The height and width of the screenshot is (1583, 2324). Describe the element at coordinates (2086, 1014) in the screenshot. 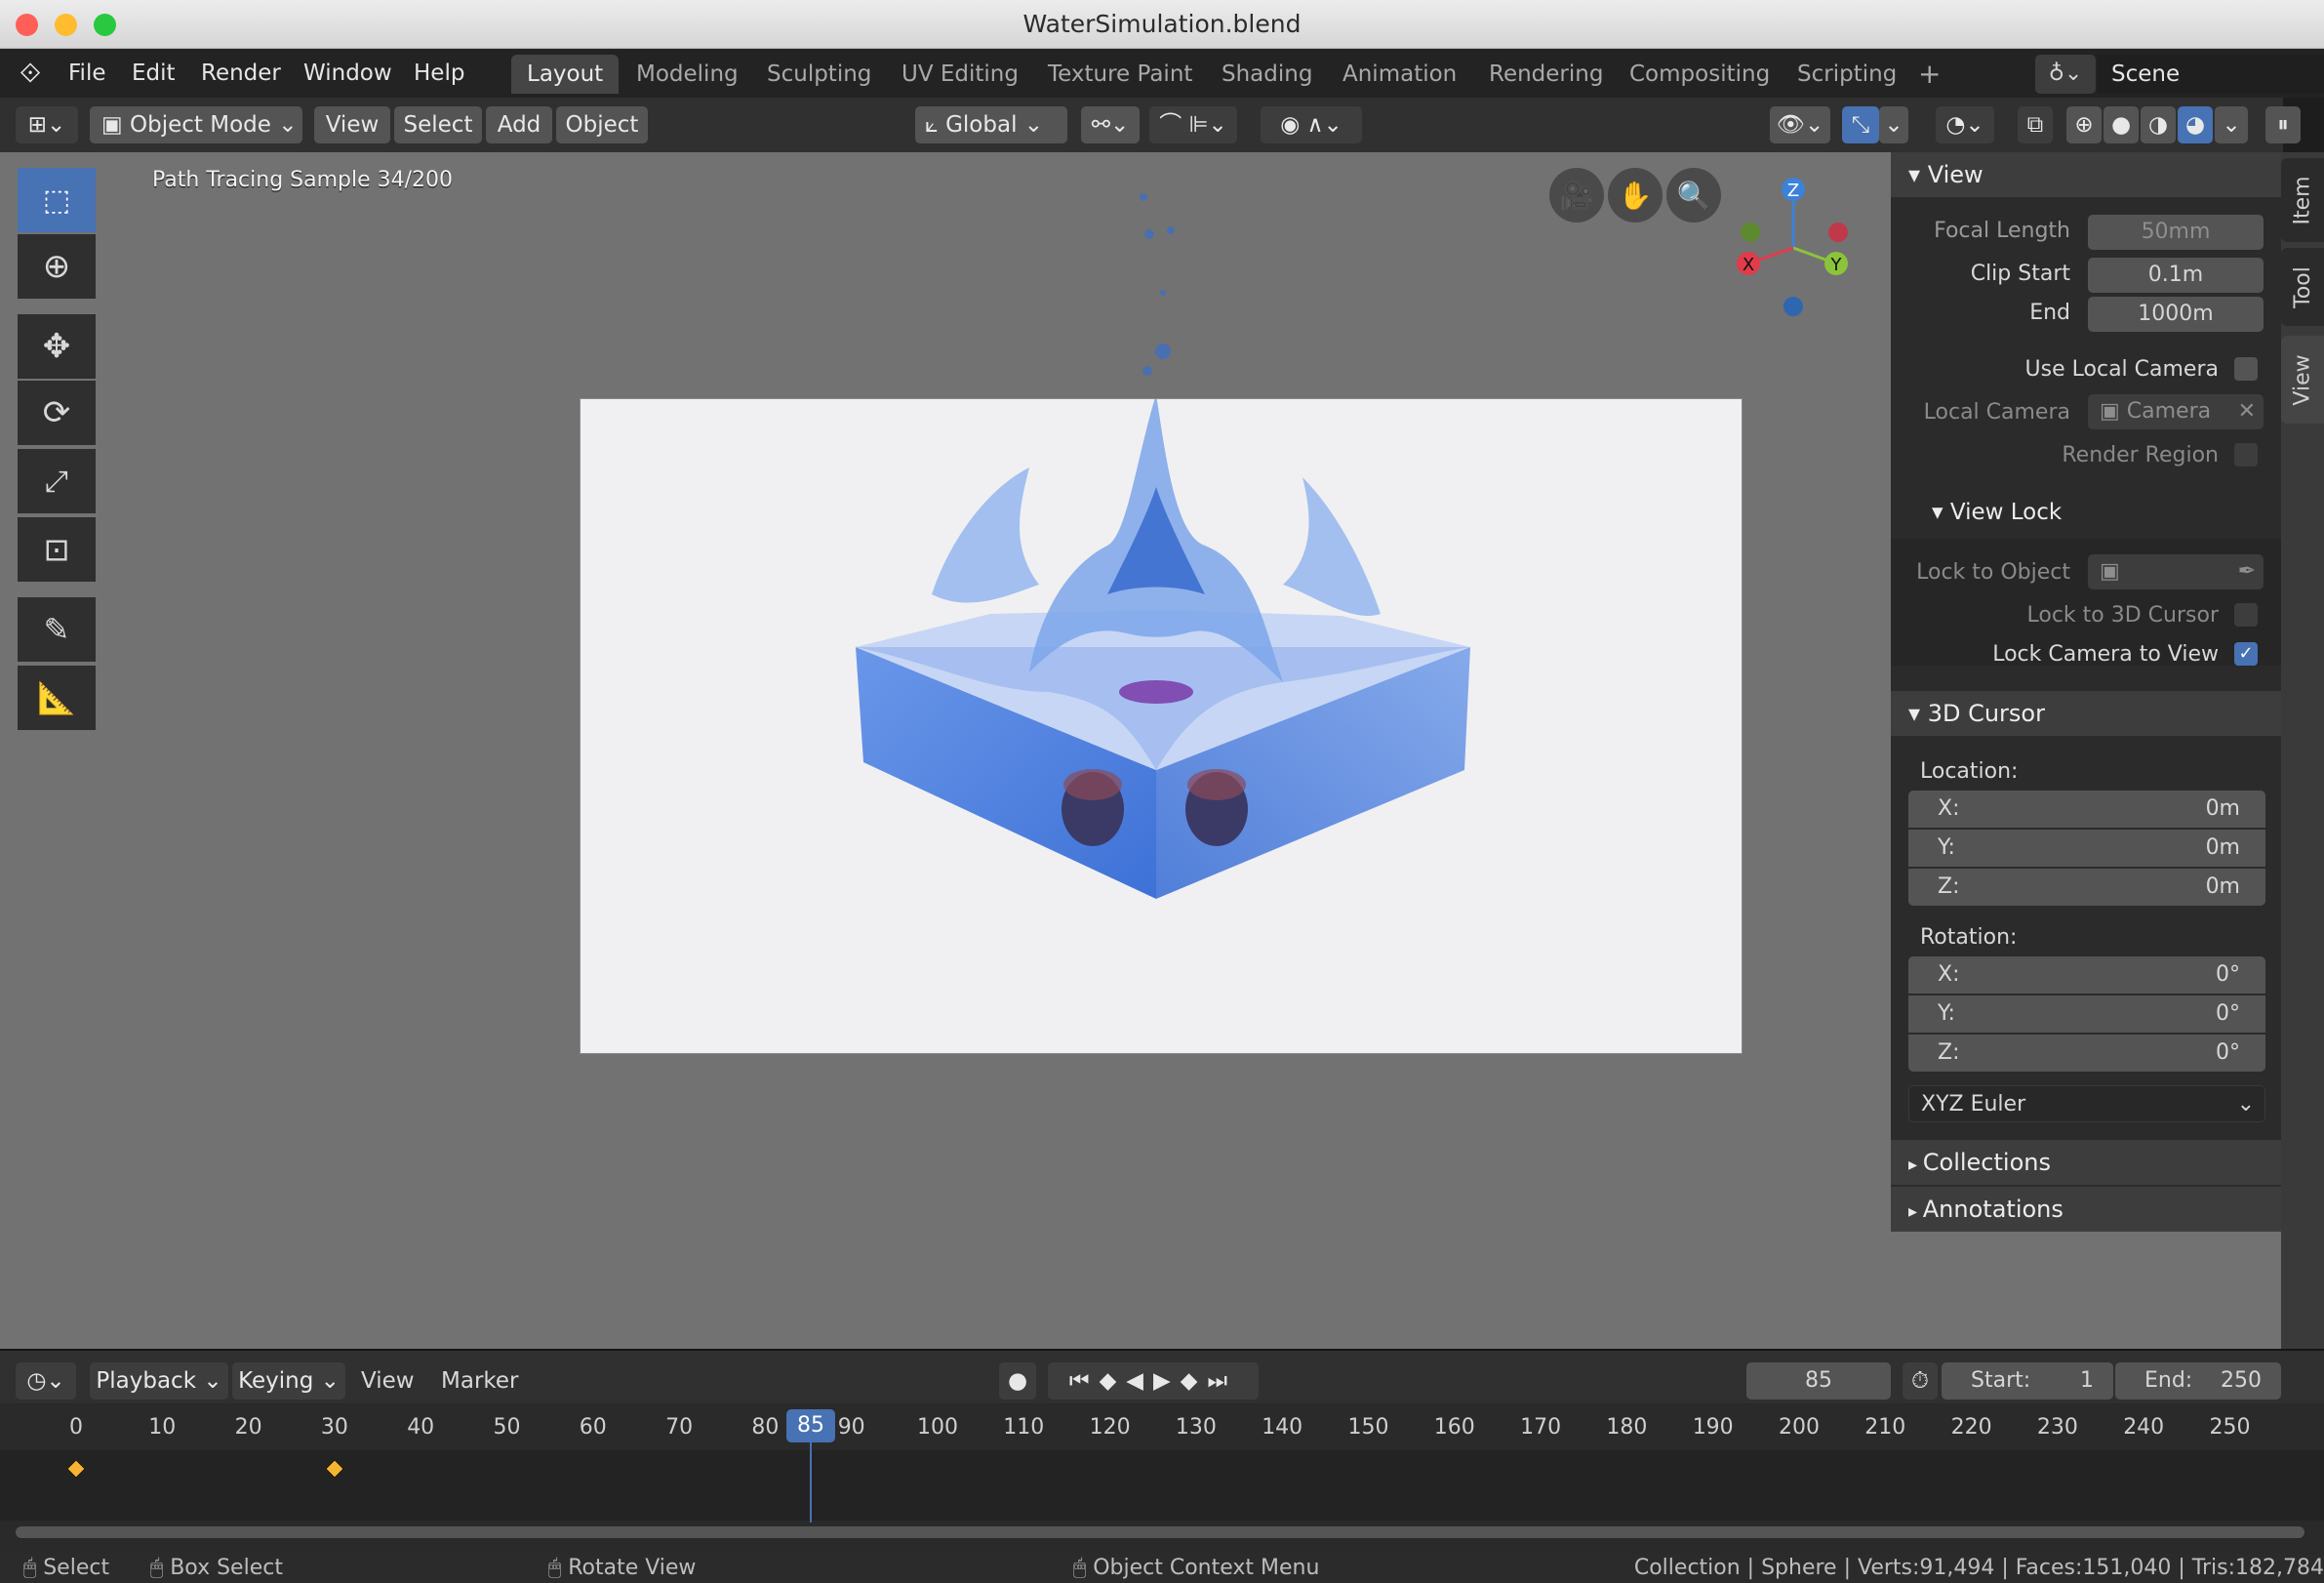

I see `cursor-rotation-y: Y: 0°` at that location.